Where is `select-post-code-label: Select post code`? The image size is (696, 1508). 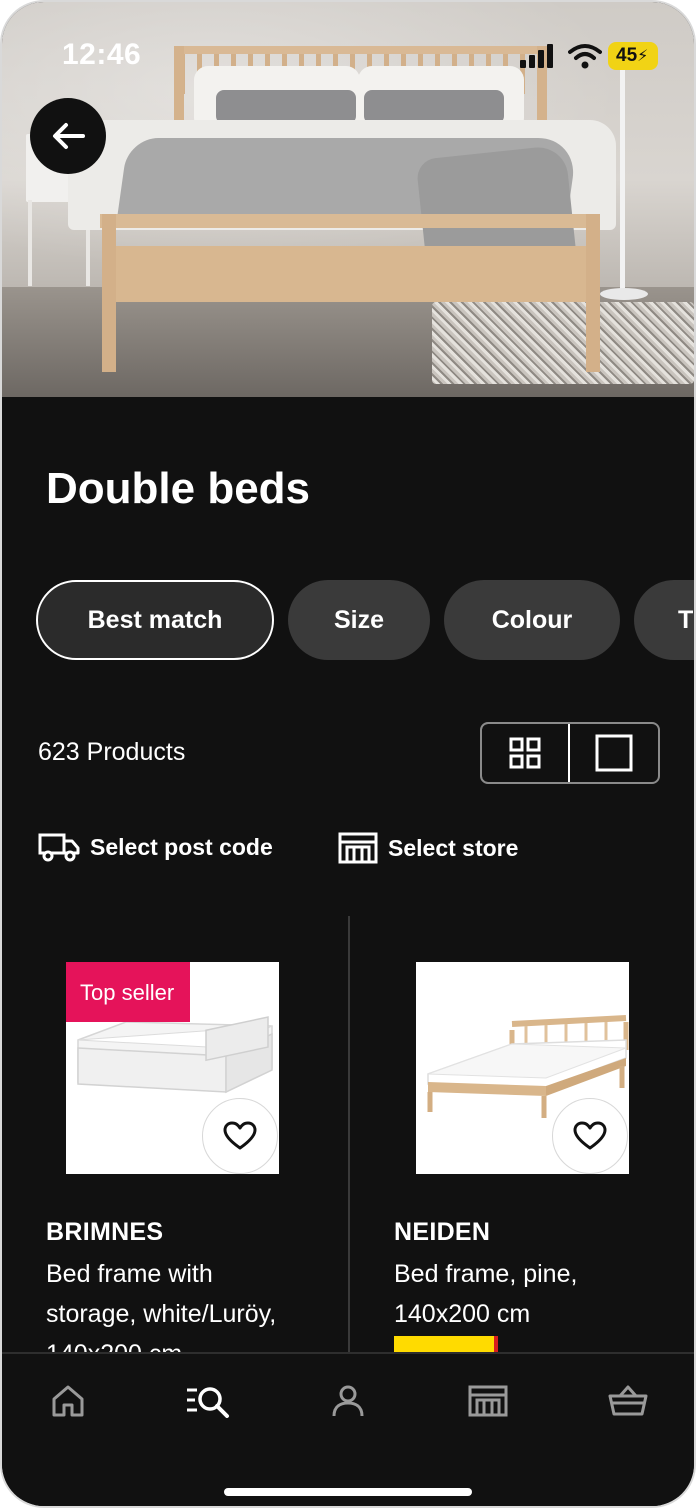
select-post-code-label: Select post code is located at coordinates (181, 846).